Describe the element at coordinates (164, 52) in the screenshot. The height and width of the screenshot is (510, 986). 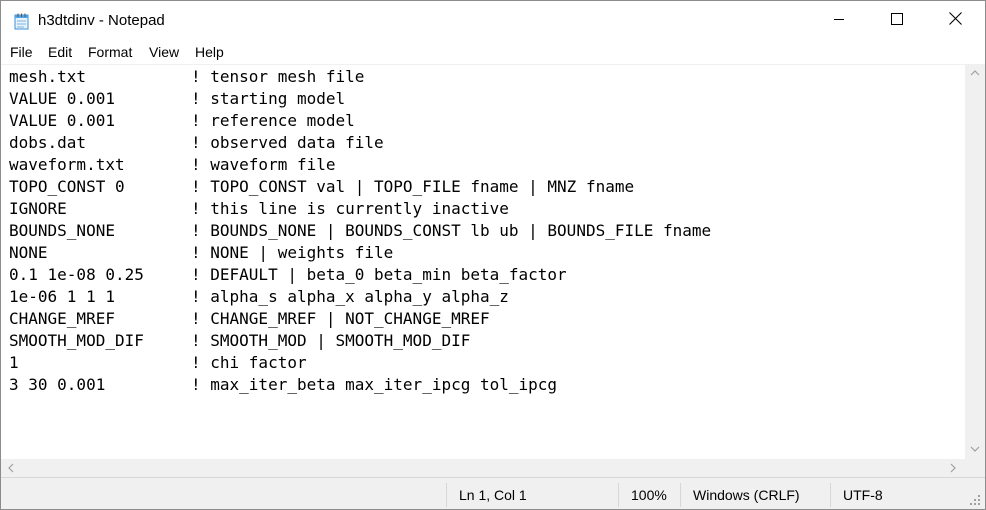
I see `menu-view: View` at that location.